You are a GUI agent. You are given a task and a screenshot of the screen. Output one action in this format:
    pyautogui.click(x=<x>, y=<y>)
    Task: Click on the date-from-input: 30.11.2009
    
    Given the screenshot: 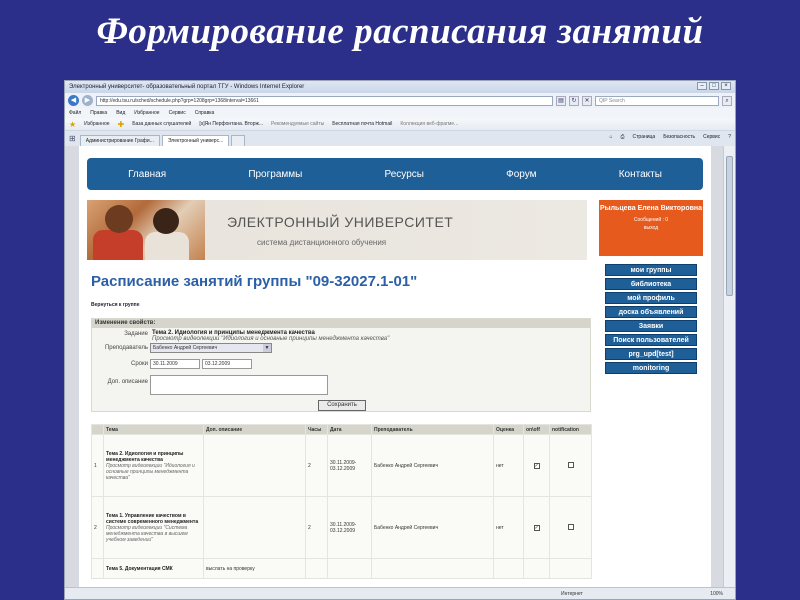 What is the action you would take?
    pyautogui.click(x=175, y=364)
    